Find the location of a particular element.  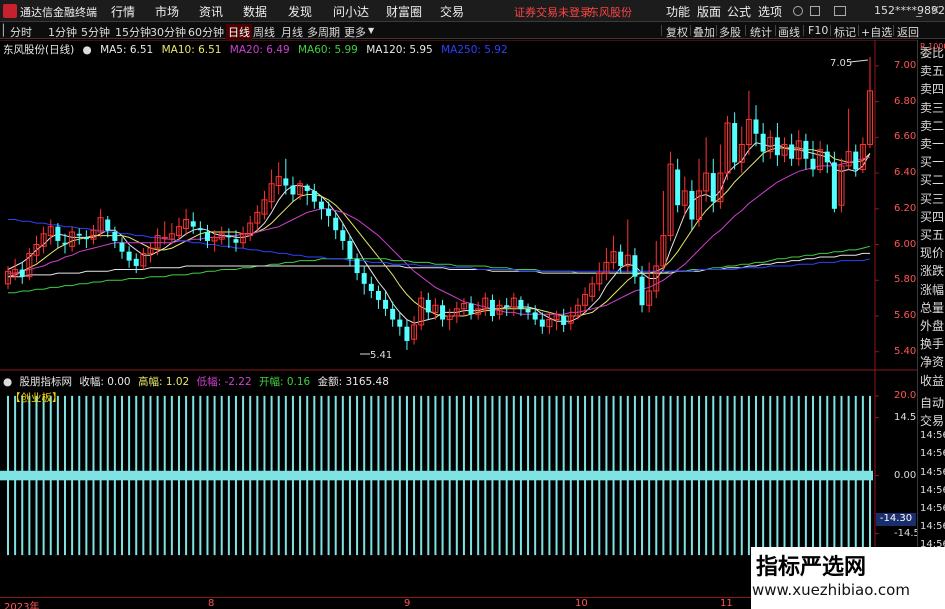

btn-duogu: 多股 is located at coordinates (730, 32).